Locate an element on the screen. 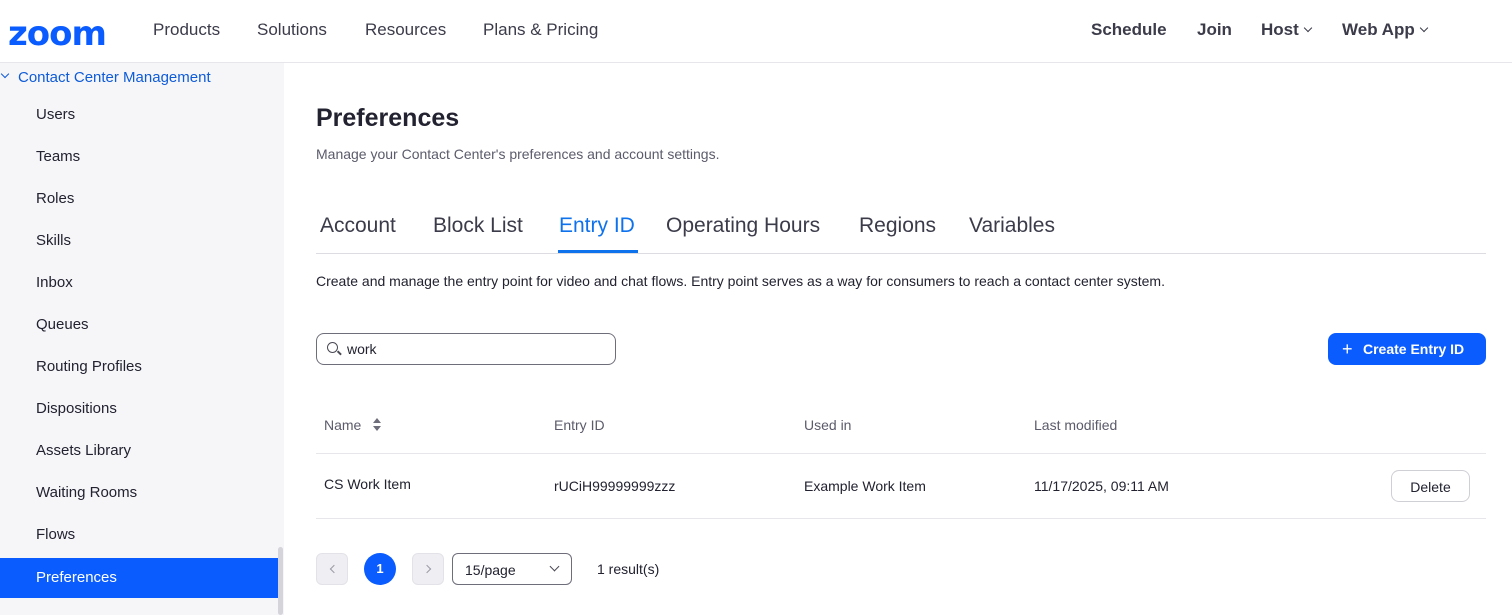 The image size is (1512, 615). sidebar-item-label: Skills is located at coordinates (54, 240).